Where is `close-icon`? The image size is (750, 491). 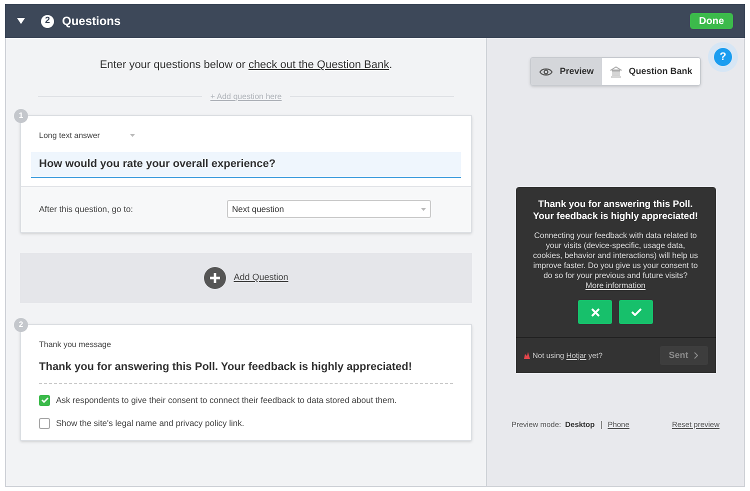
close-icon is located at coordinates (595, 312).